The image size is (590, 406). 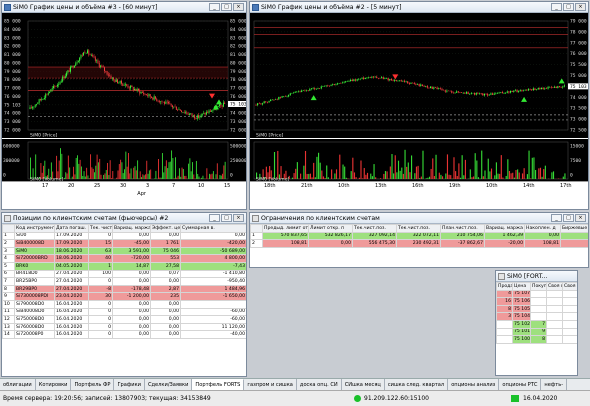 I want to click on tab-4: Сделки/Заявки, so click(x=169, y=384).